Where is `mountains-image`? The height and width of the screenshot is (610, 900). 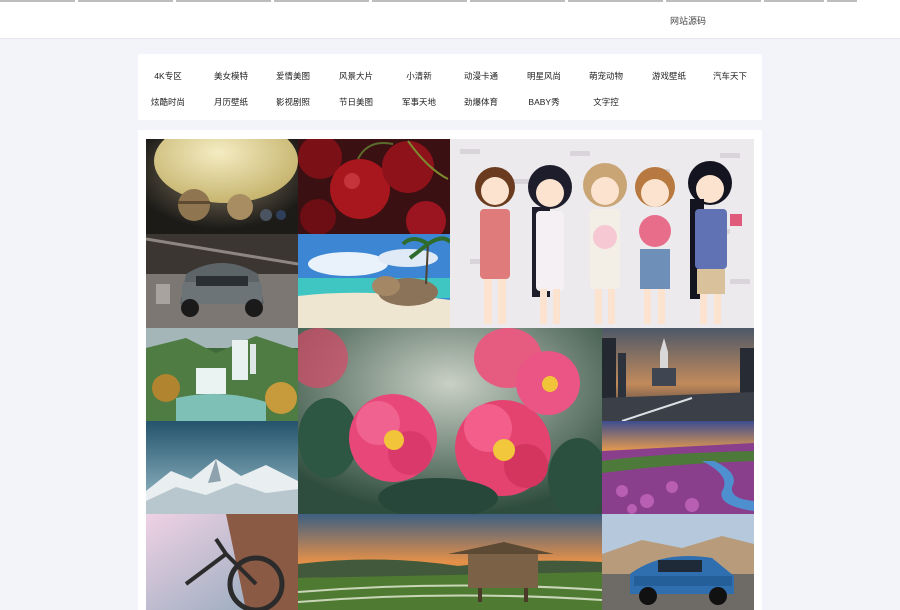 mountains-image is located at coordinates (222, 467).